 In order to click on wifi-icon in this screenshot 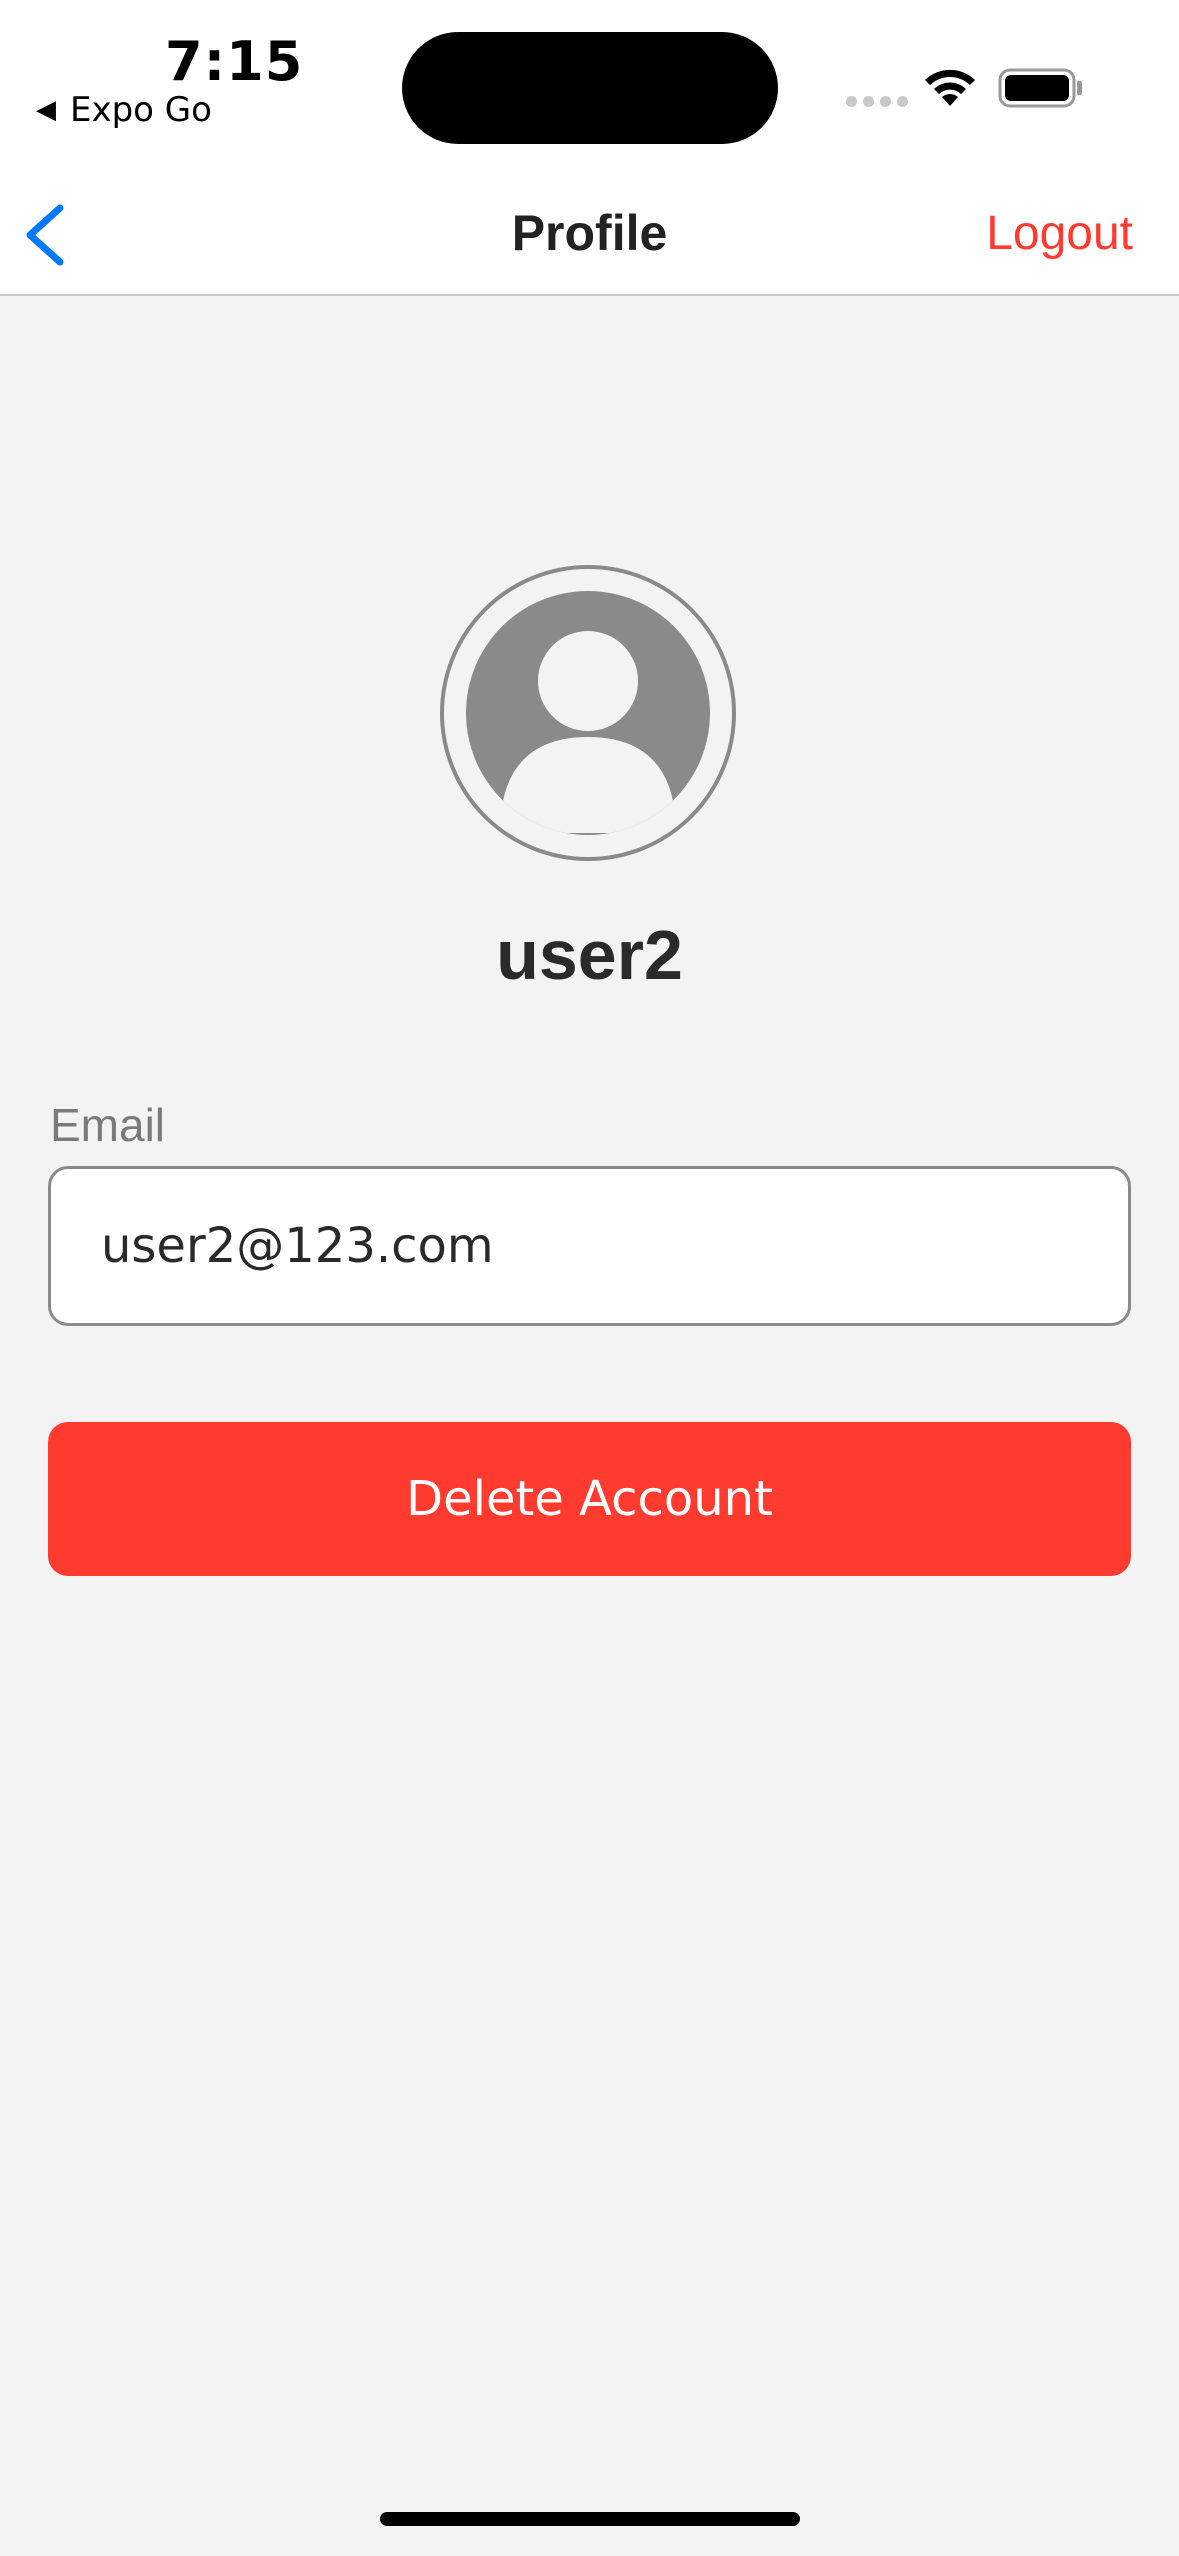, I will do `click(950, 87)`.